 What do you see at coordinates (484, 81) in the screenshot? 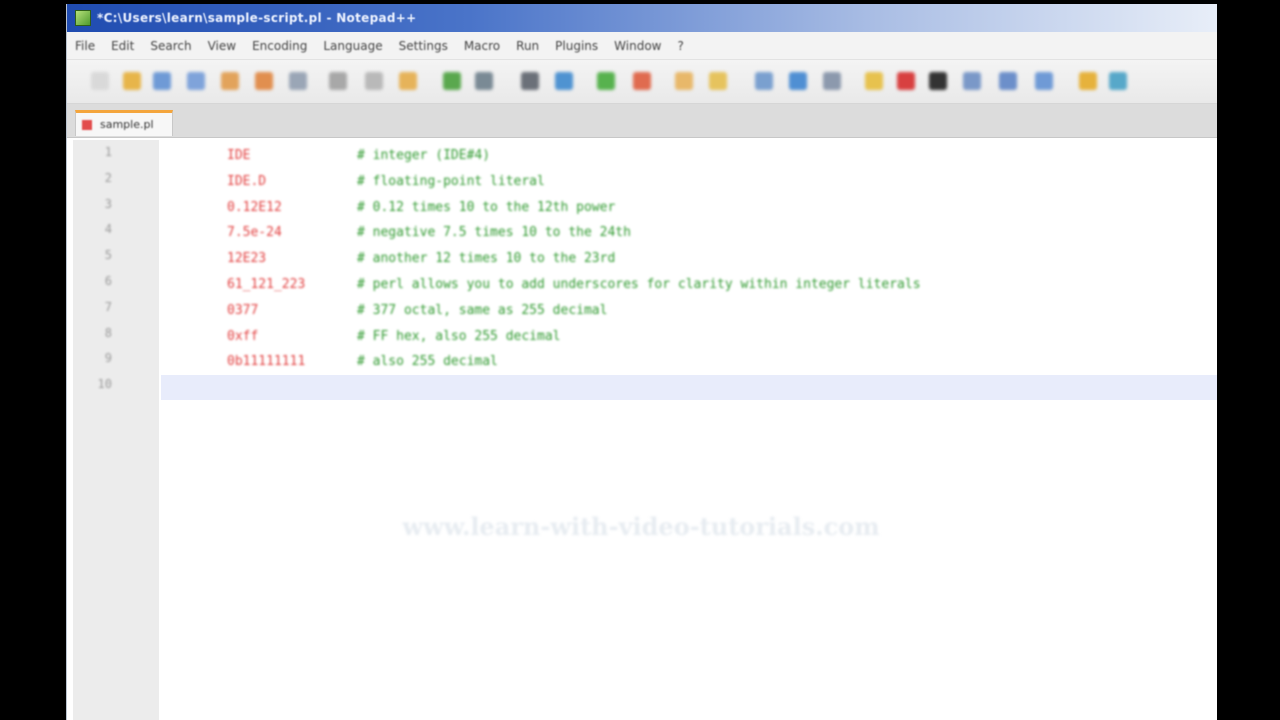
I see `redo-icon` at bounding box center [484, 81].